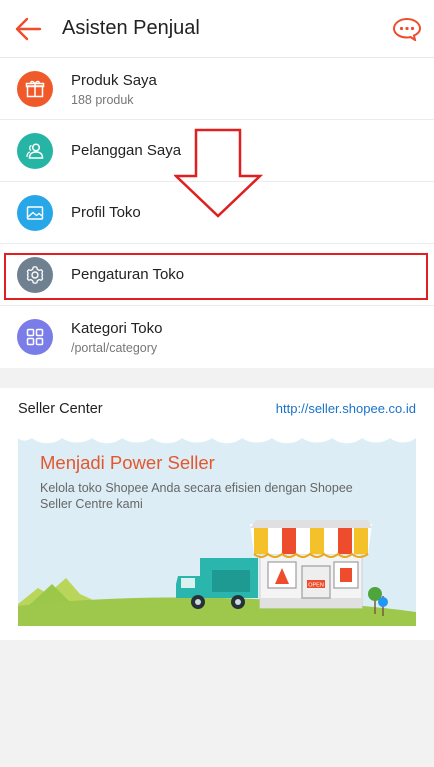 The image size is (434, 767). I want to click on banner-headline: Menjadi Power Seller, so click(127, 462).